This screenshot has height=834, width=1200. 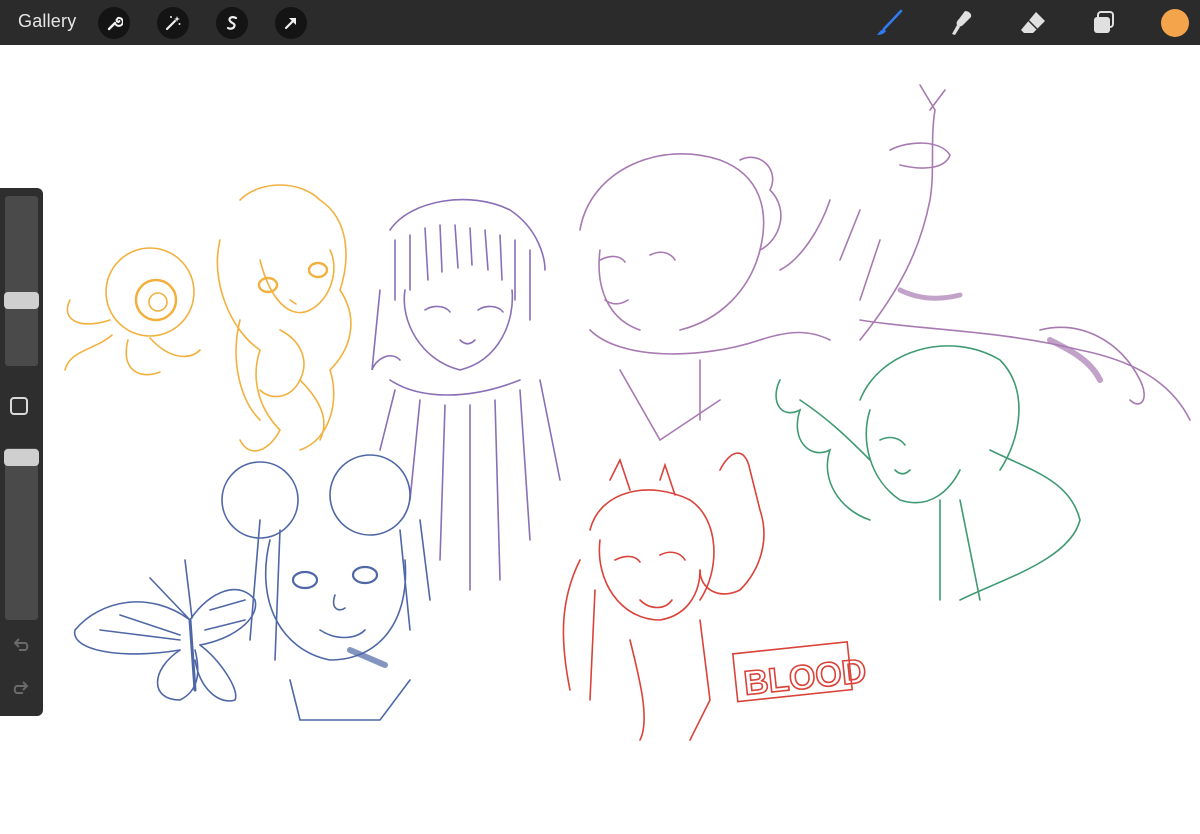 What do you see at coordinates (208, 318) in the screenshot?
I see `yellow-octopus-girl-sketch` at bounding box center [208, 318].